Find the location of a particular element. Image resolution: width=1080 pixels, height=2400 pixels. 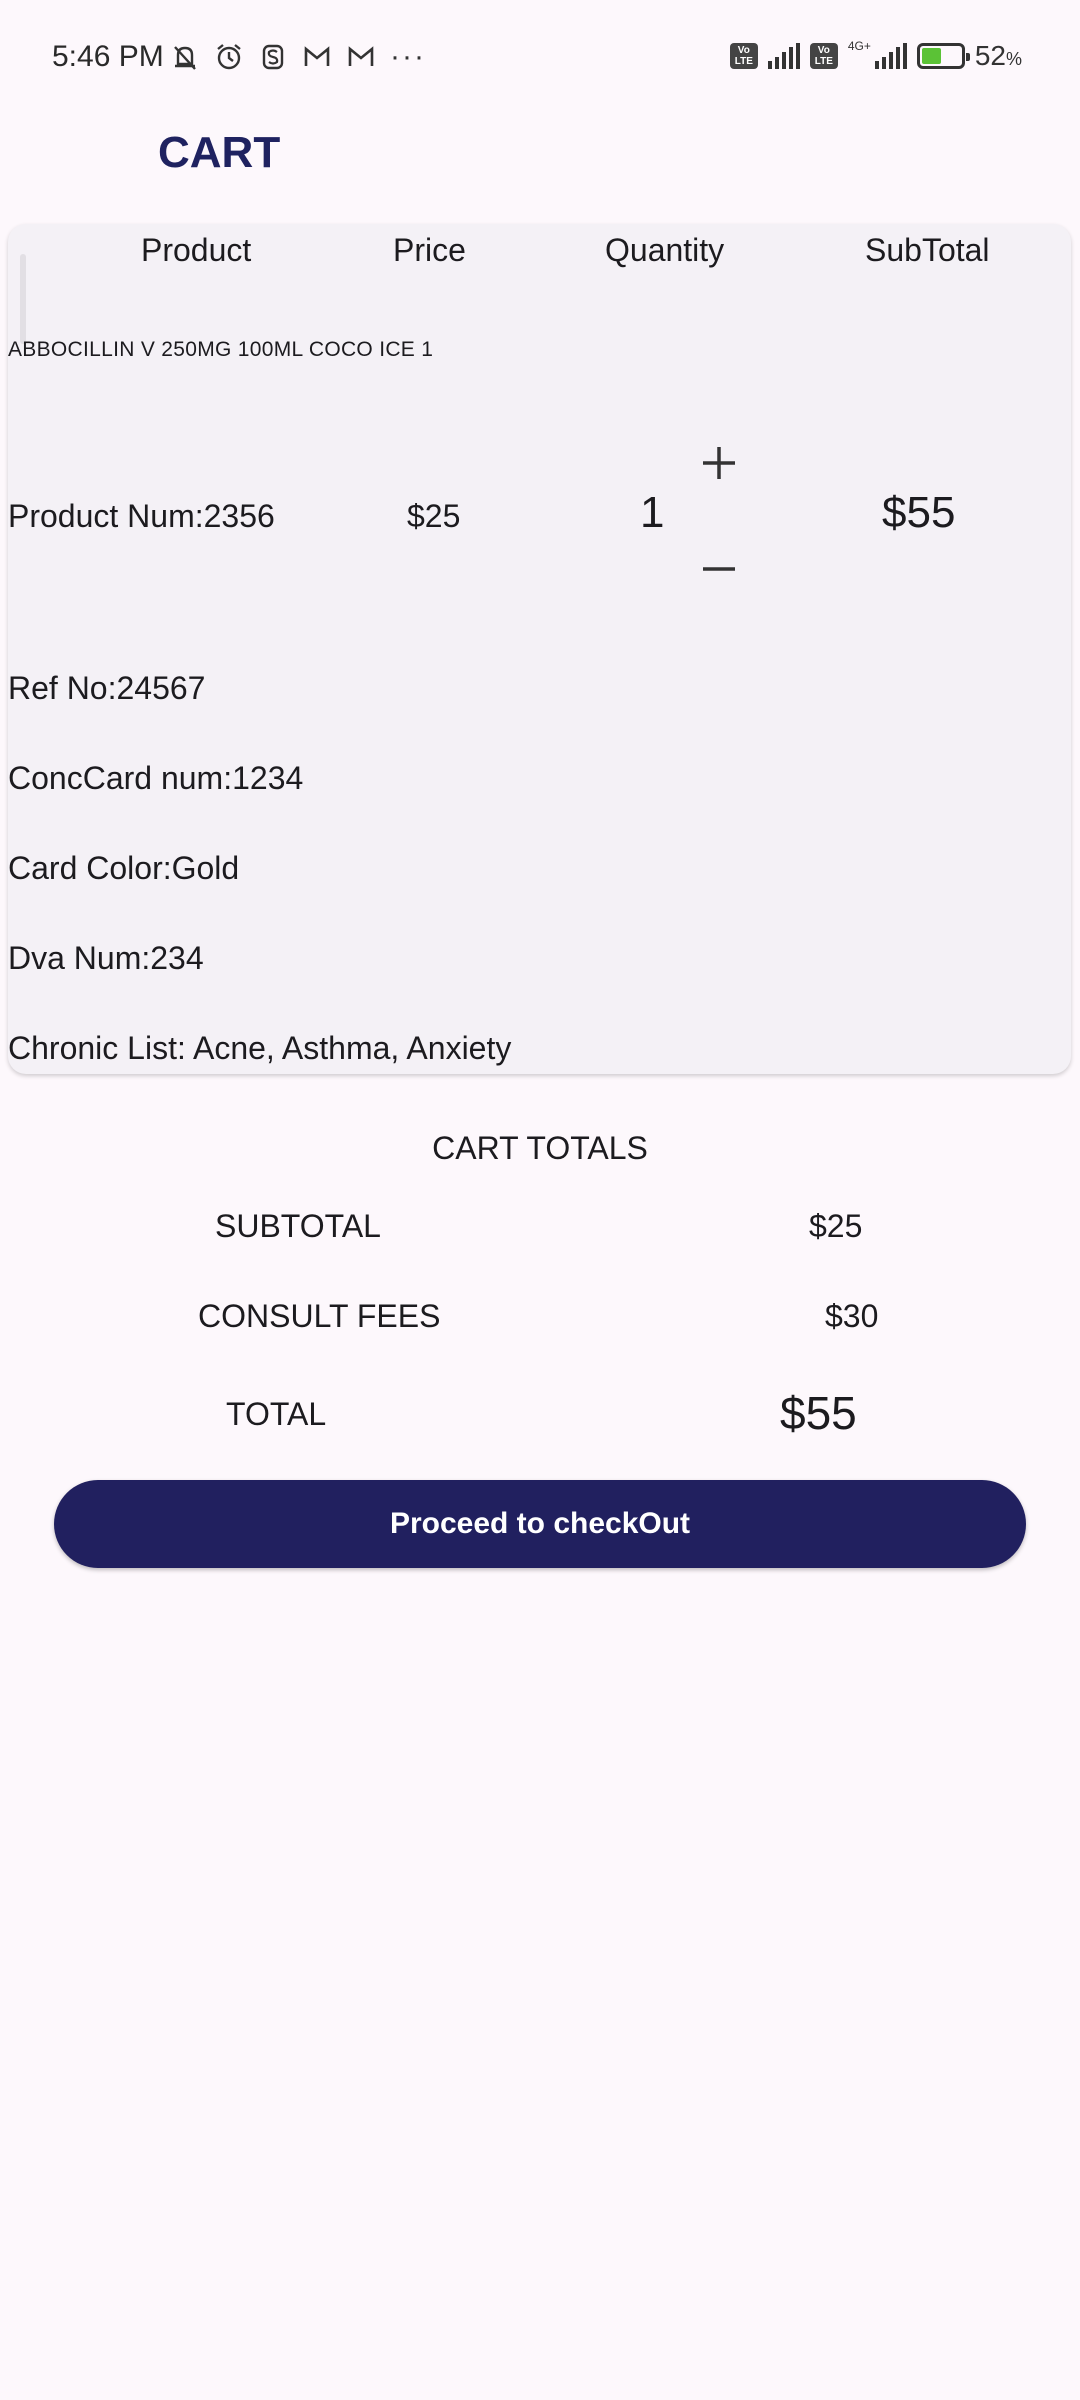

minus-icon is located at coordinates (719, 569).